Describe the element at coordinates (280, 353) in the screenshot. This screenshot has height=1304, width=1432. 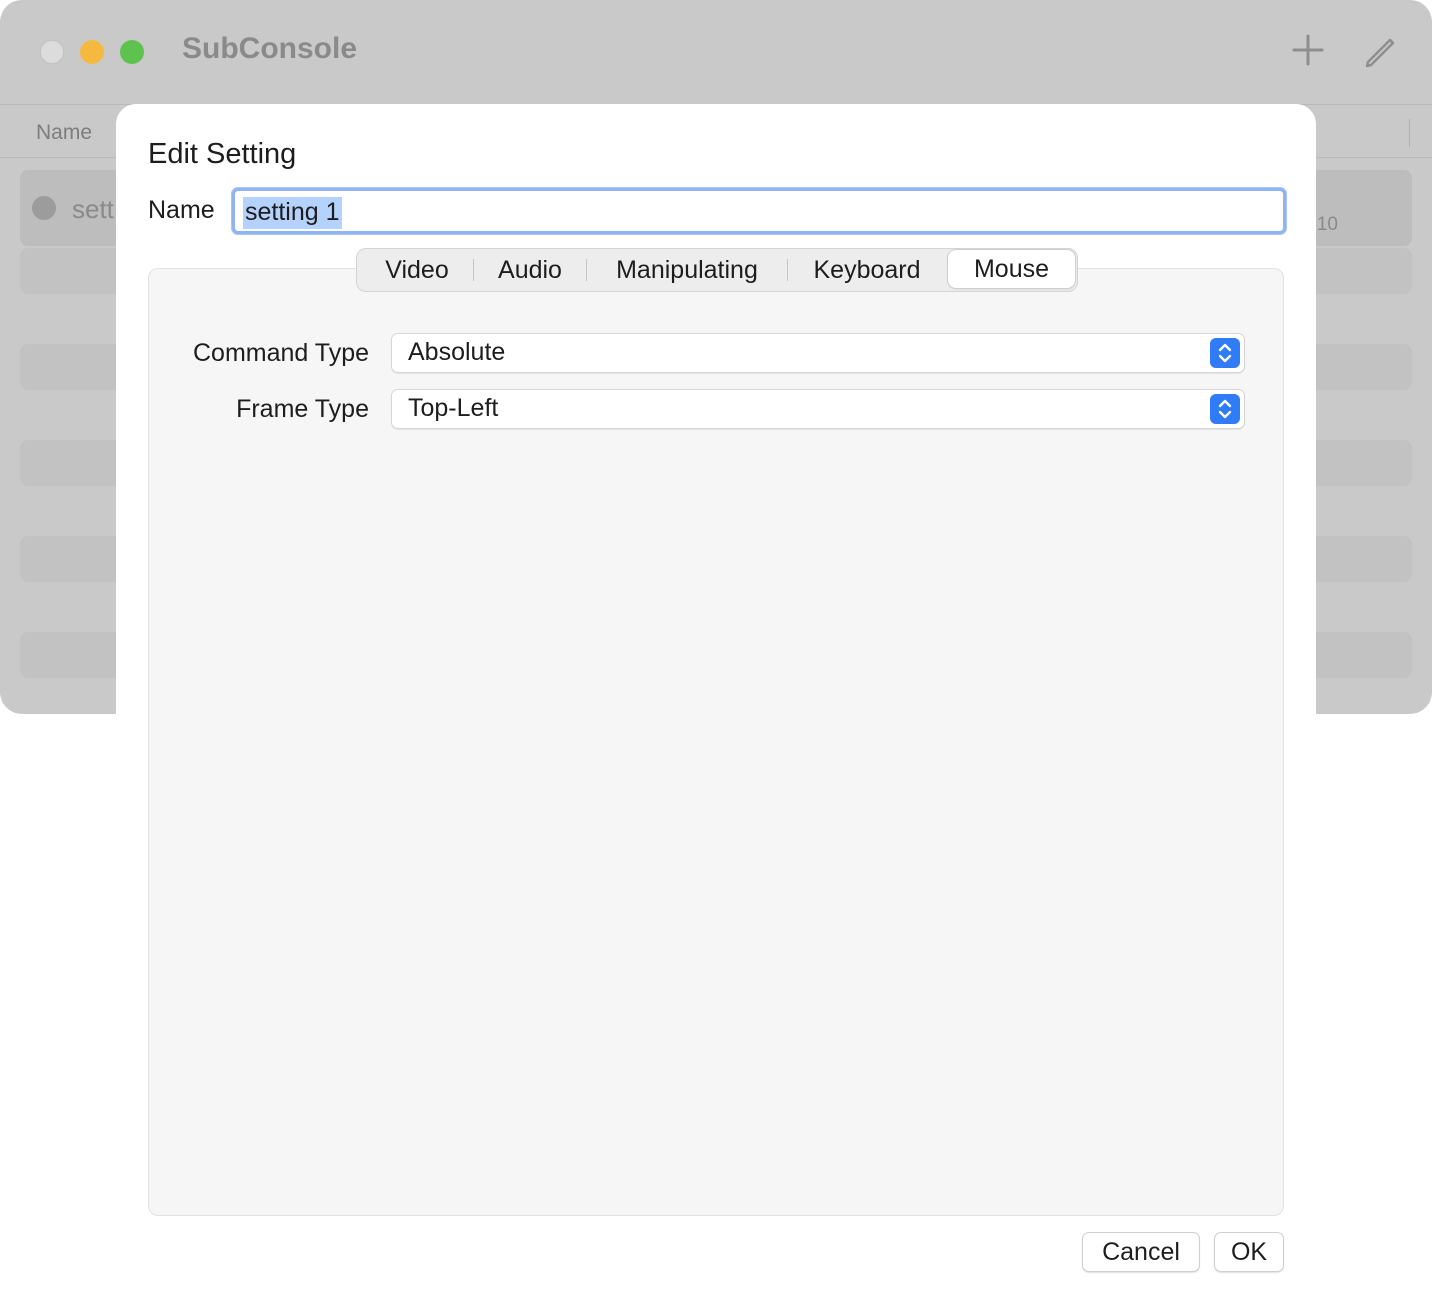
I see `command-type-label: Command Type` at that location.